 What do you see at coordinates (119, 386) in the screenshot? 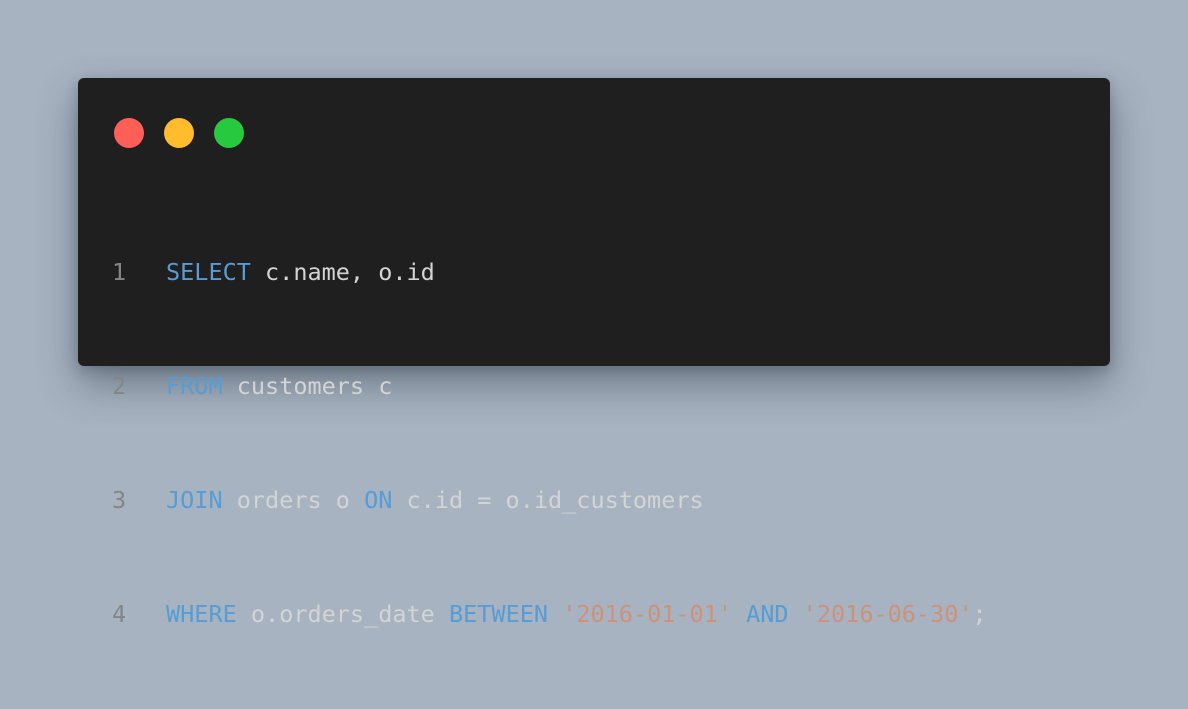
I see `line-number: 2` at bounding box center [119, 386].